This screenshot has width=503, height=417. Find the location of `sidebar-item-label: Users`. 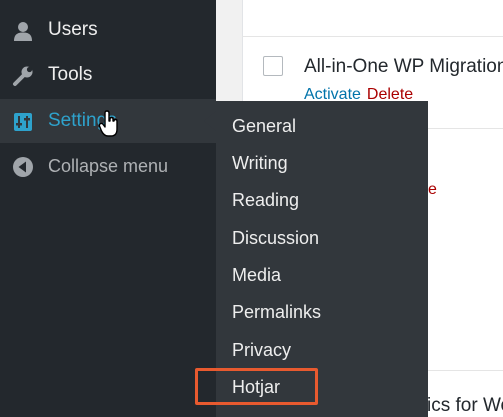

sidebar-item-label: Users is located at coordinates (73, 29).